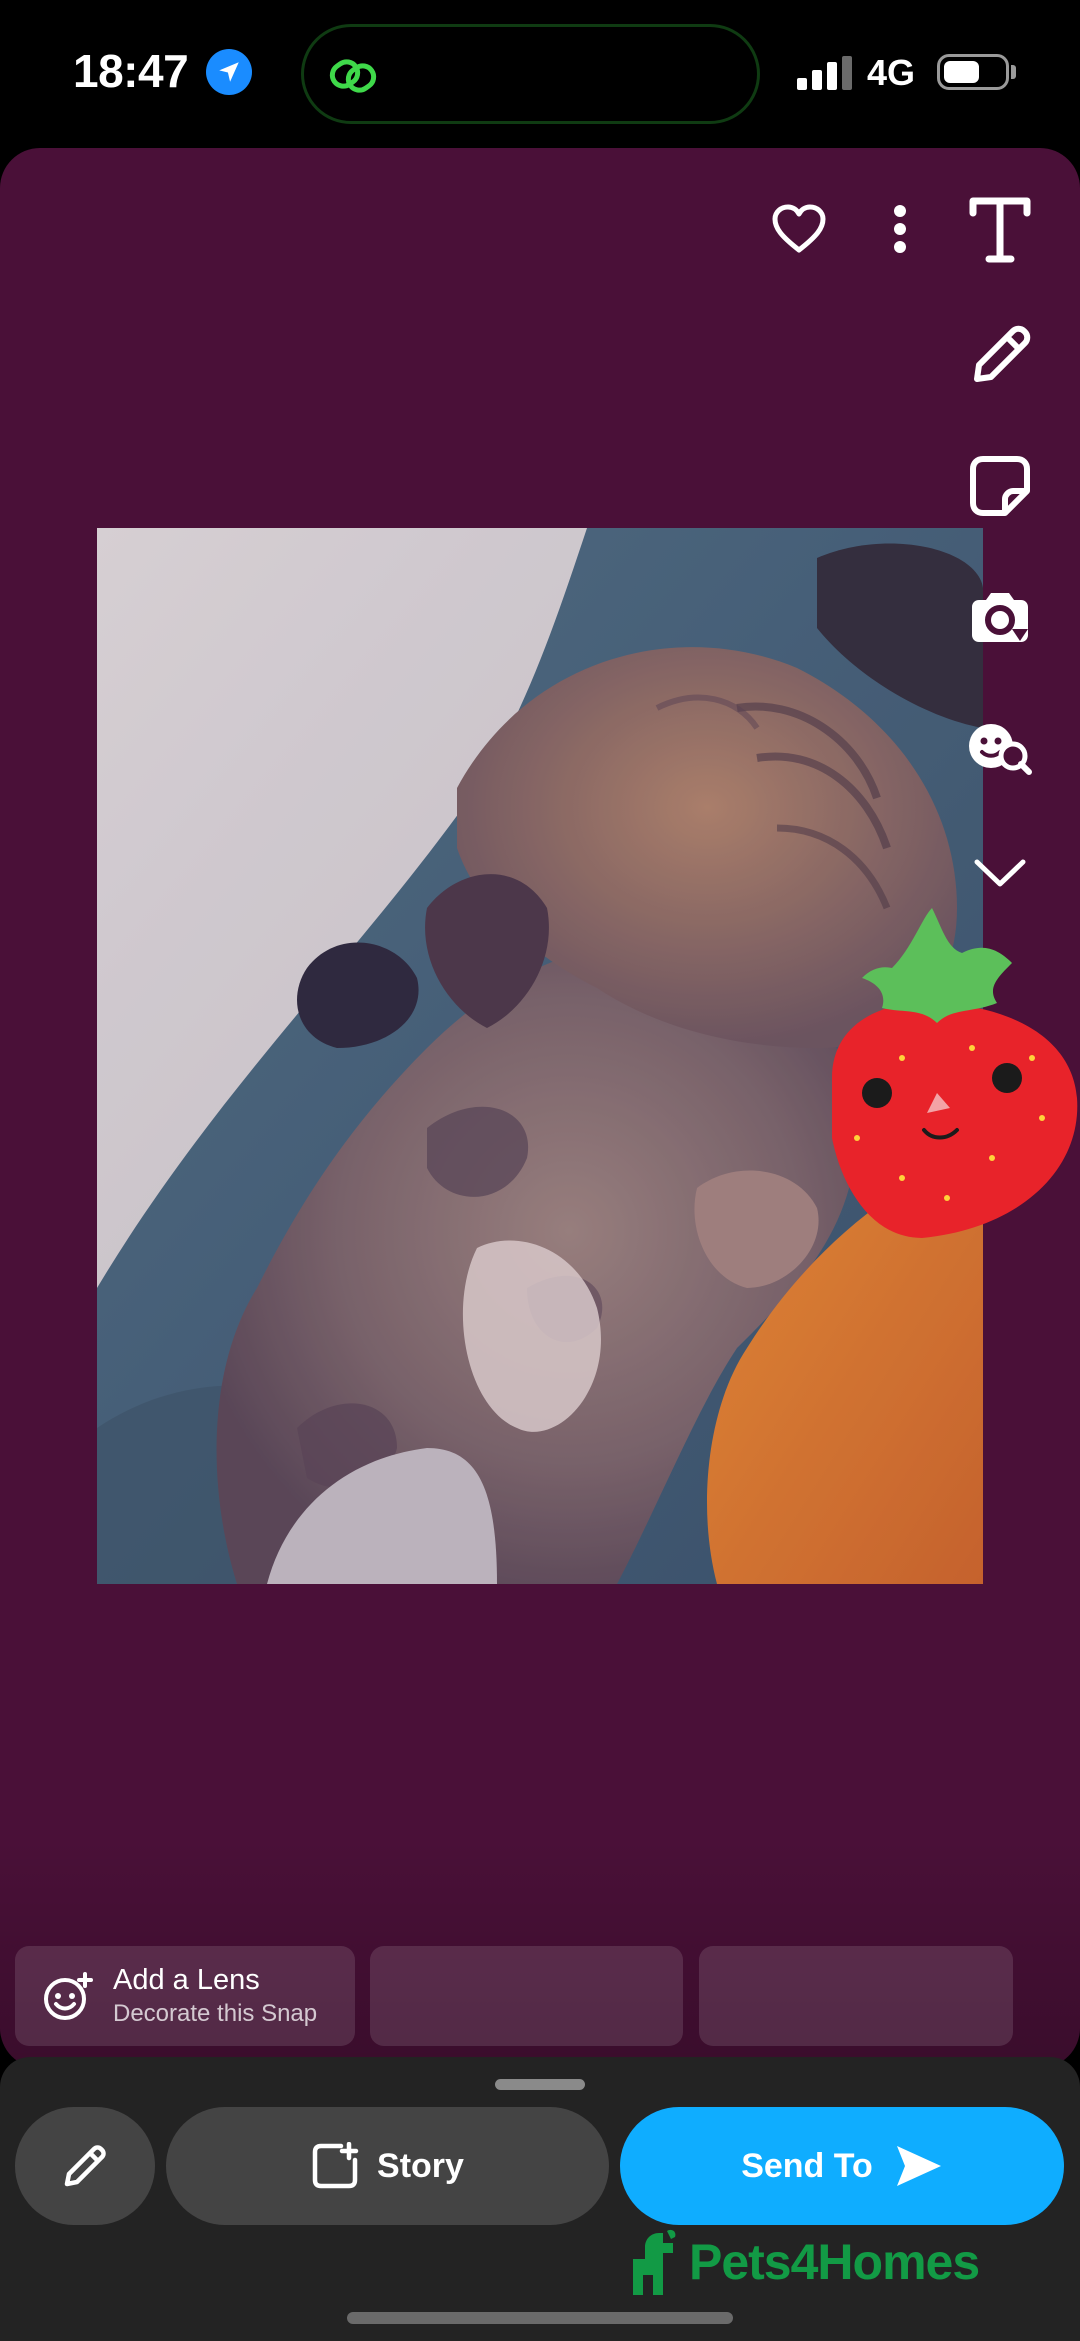  What do you see at coordinates (961, 72) in the screenshot?
I see `battery-fill` at bounding box center [961, 72].